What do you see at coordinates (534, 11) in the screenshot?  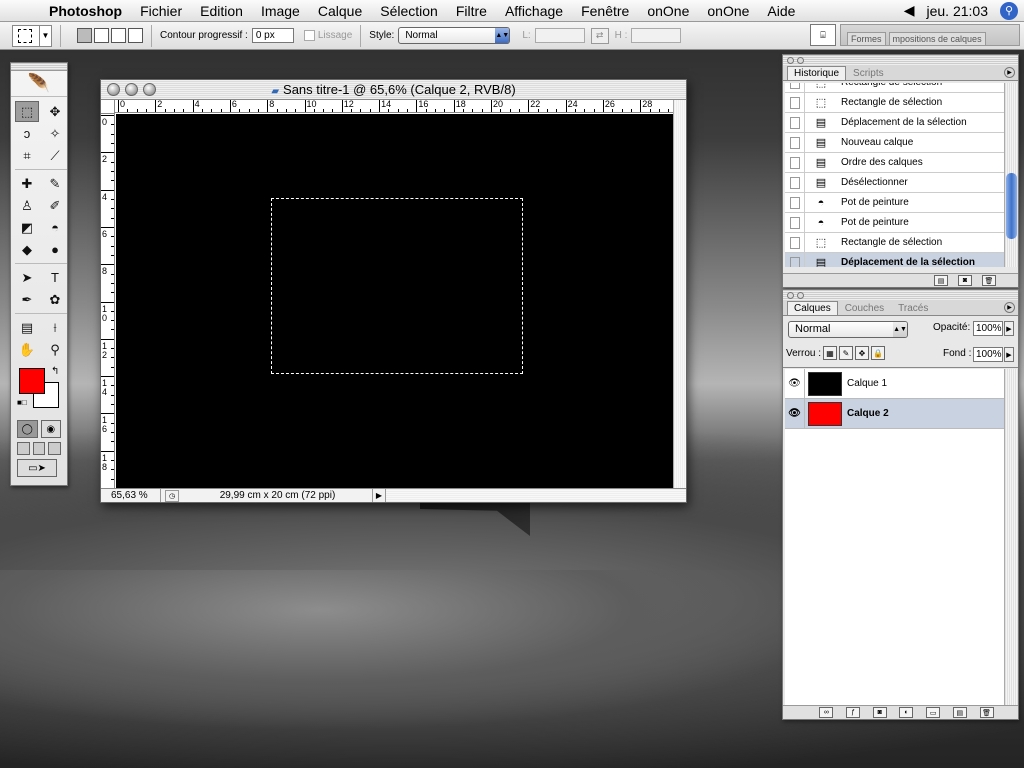 I see `menu-affichage: Affichage` at bounding box center [534, 11].